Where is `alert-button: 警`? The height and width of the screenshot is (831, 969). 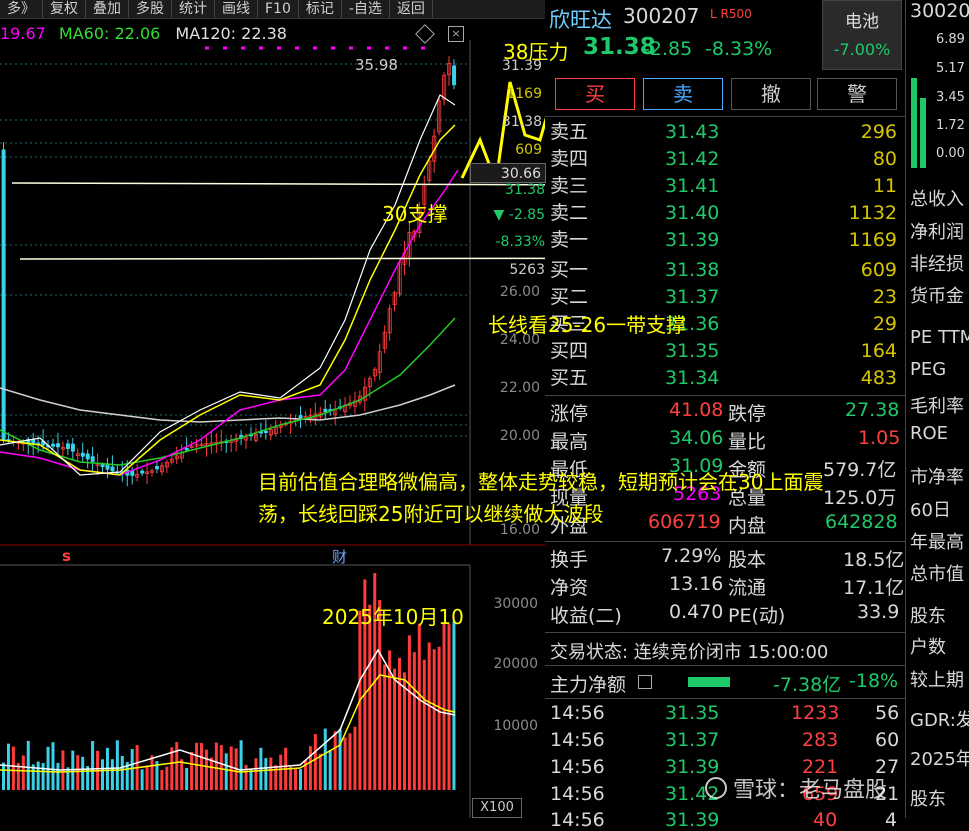
alert-button: 警 is located at coordinates (857, 94).